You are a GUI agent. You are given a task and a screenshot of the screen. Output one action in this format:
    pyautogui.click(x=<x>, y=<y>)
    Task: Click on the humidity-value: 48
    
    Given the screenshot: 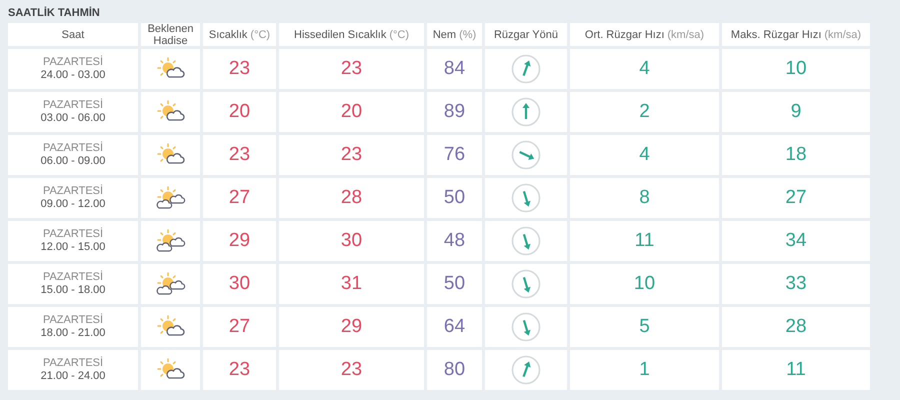 What is the action you would take?
    pyautogui.click(x=455, y=240)
    